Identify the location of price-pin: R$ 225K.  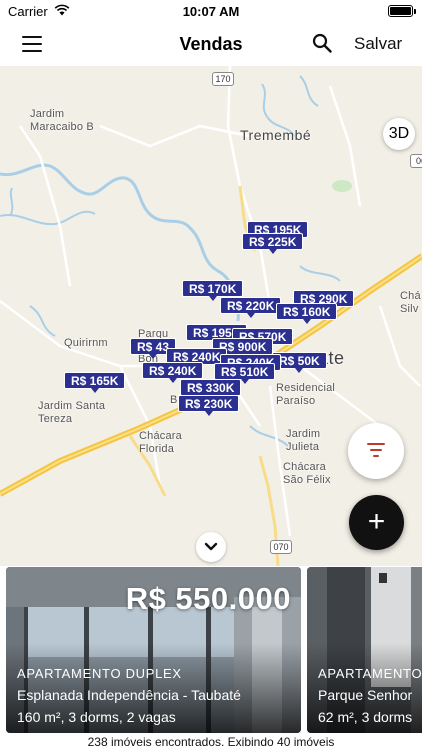
(273, 243).